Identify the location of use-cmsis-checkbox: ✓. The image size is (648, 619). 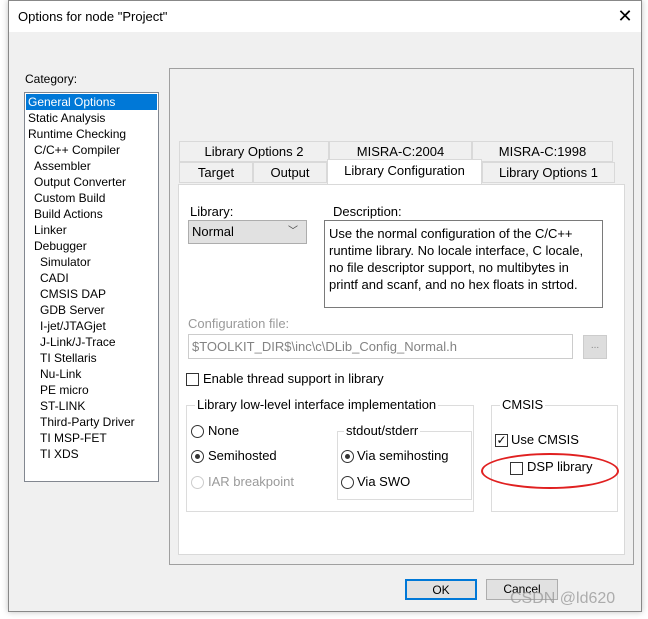
(501, 440).